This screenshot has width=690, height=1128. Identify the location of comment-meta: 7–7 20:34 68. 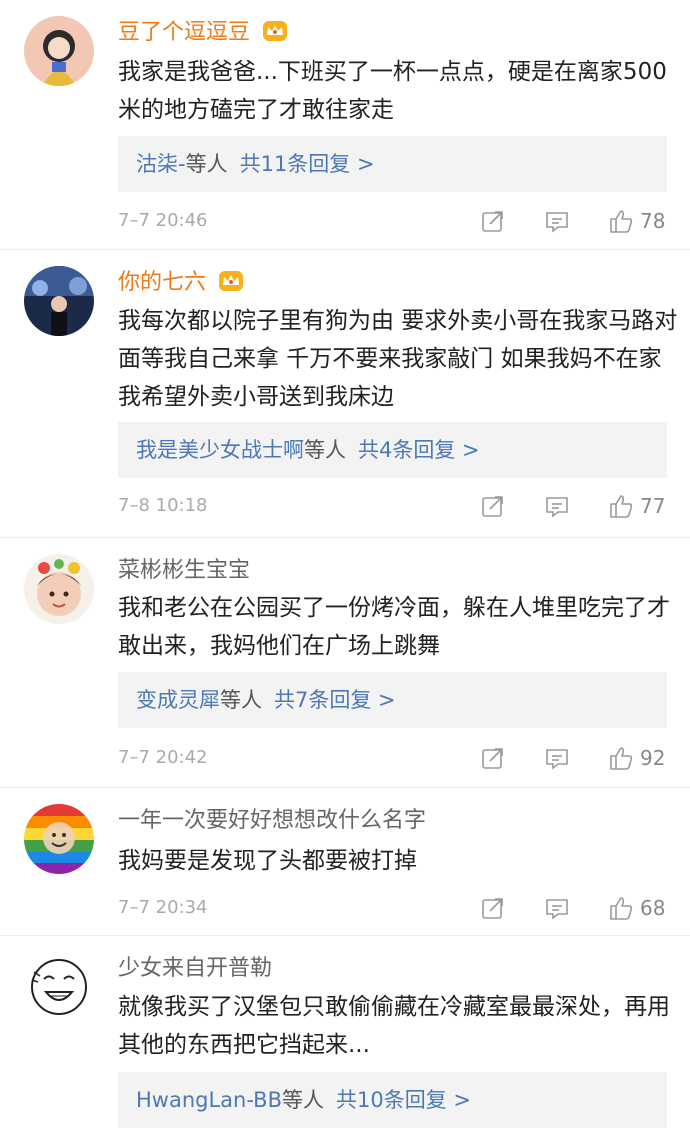
(398, 908).